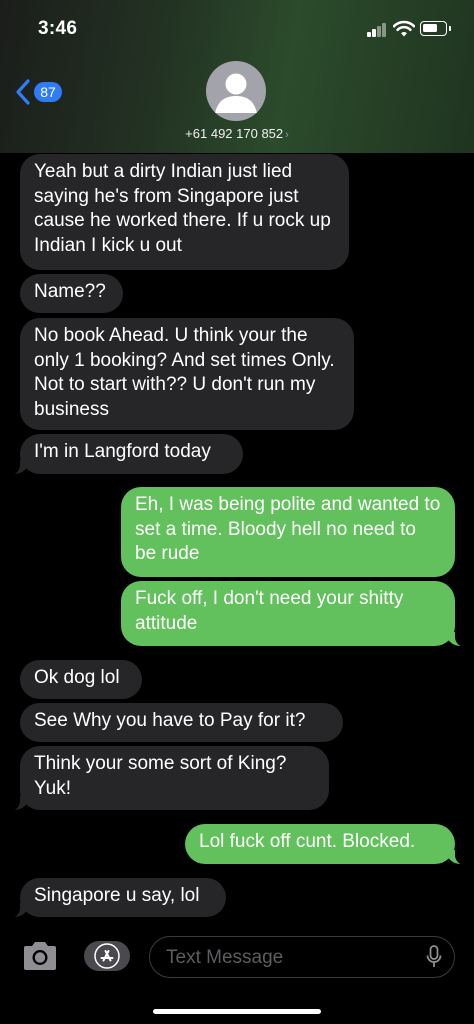  What do you see at coordinates (307, 841) in the screenshot?
I see `message-text: Lol fuck off cunt. Blocked.` at bounding box center [307, 841].